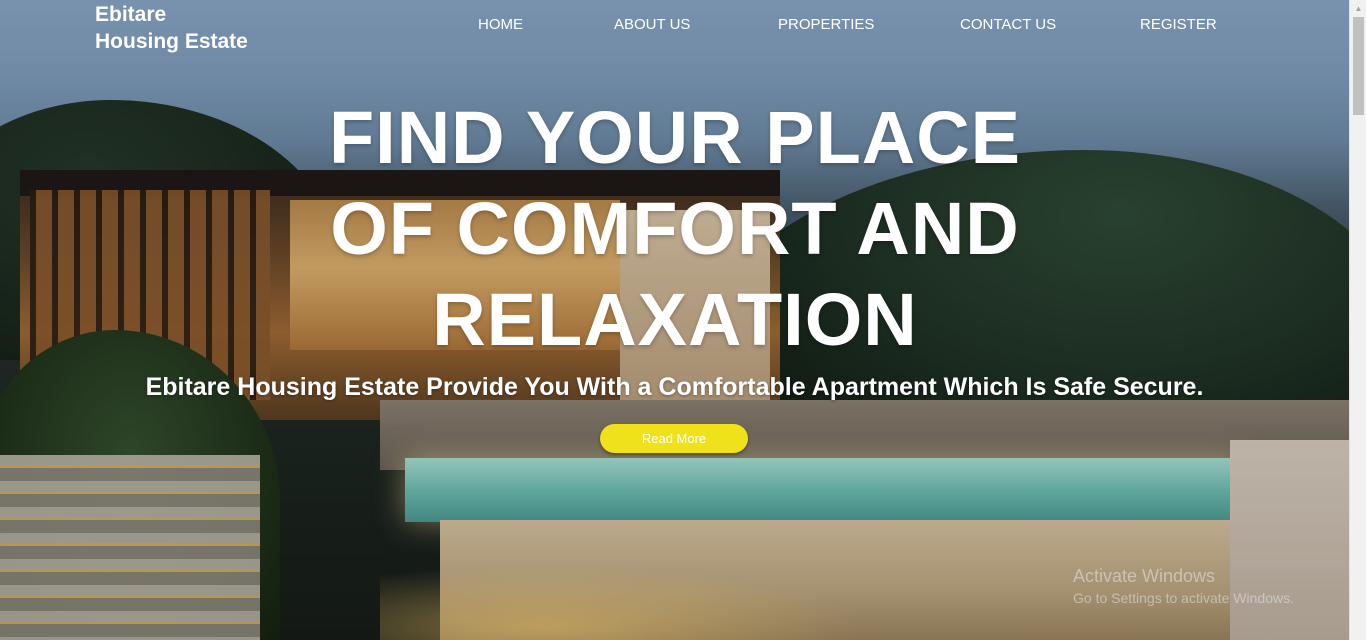 The image size is (1366, 640). Describe the element at coordinates (500, 24) in the screenshot. I see `nav-home: HOME` at that location.